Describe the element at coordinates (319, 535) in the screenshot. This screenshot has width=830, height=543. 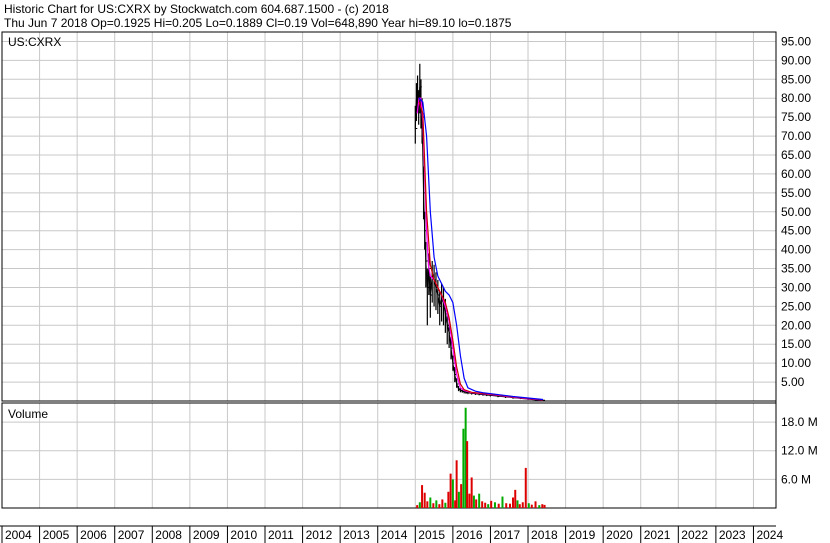
I see `year-tick-label: 2012` at that location.